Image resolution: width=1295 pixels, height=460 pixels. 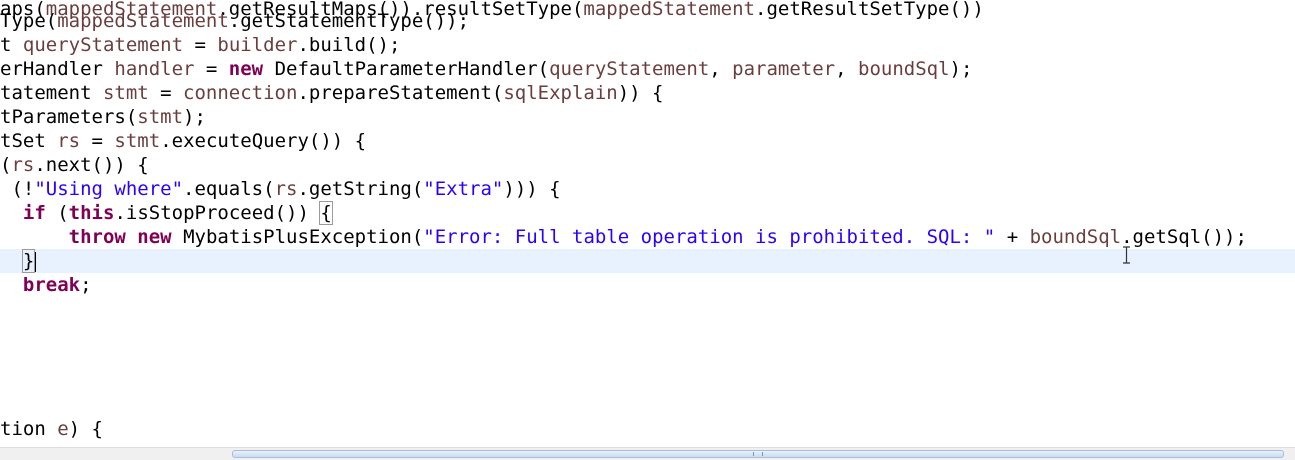 What do you see at coordinates (1184, 237) in the screenshot?
I see `code-token: .getSql());` at bounding box center [1184, 237].